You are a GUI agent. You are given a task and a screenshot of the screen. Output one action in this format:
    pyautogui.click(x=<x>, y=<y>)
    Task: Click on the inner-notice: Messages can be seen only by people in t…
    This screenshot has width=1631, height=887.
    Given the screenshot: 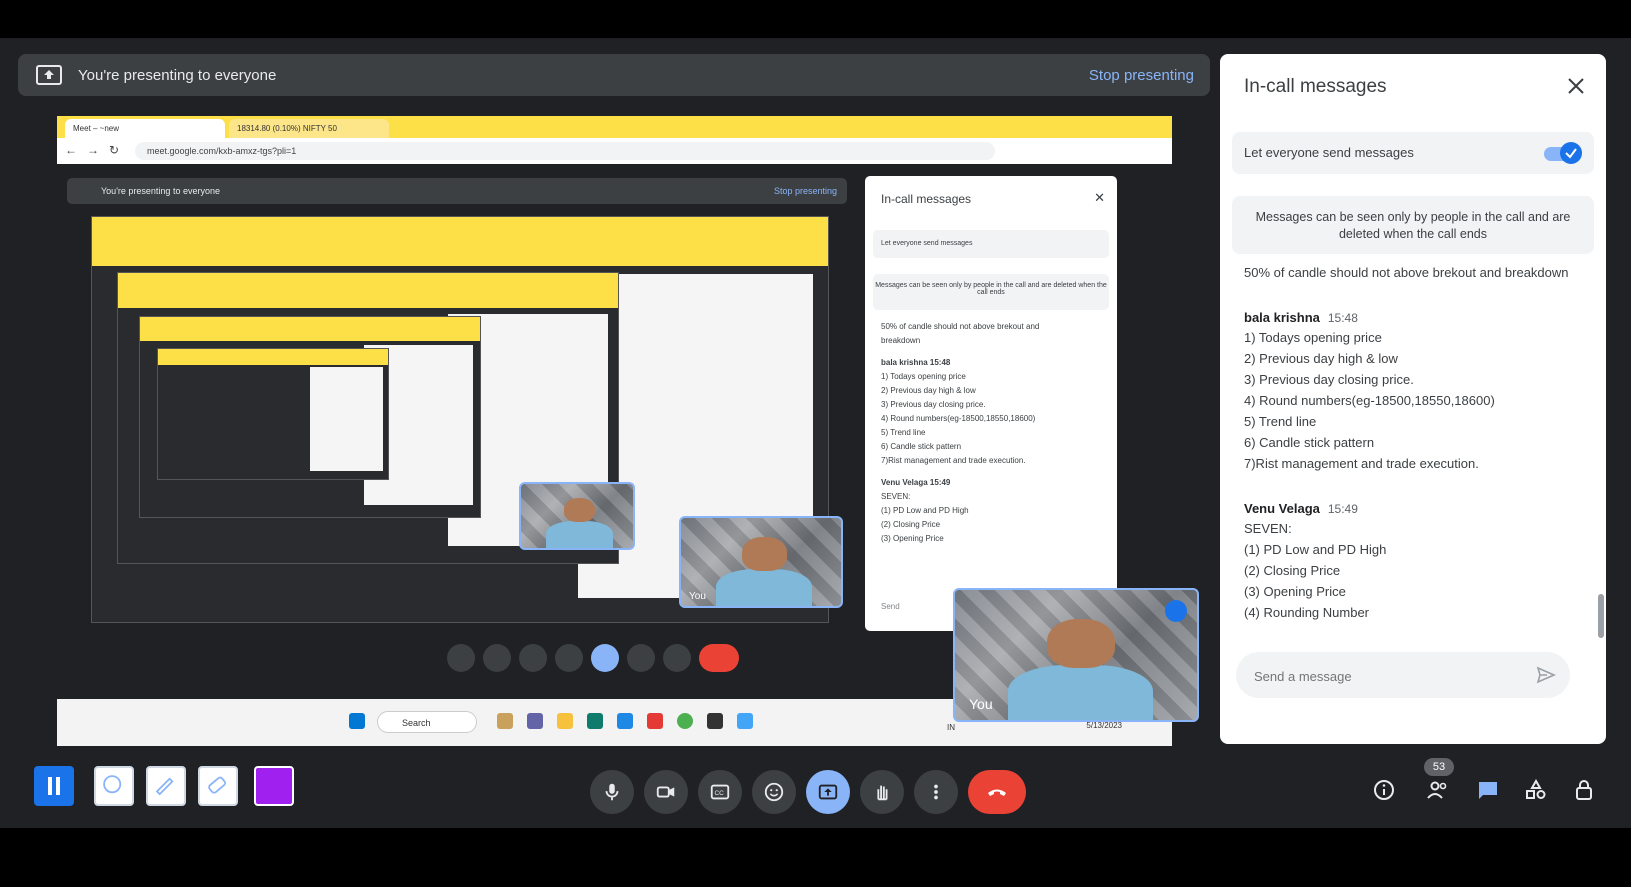 What is the action you would take?
    pyautogui.click(x=991, y=292)
    